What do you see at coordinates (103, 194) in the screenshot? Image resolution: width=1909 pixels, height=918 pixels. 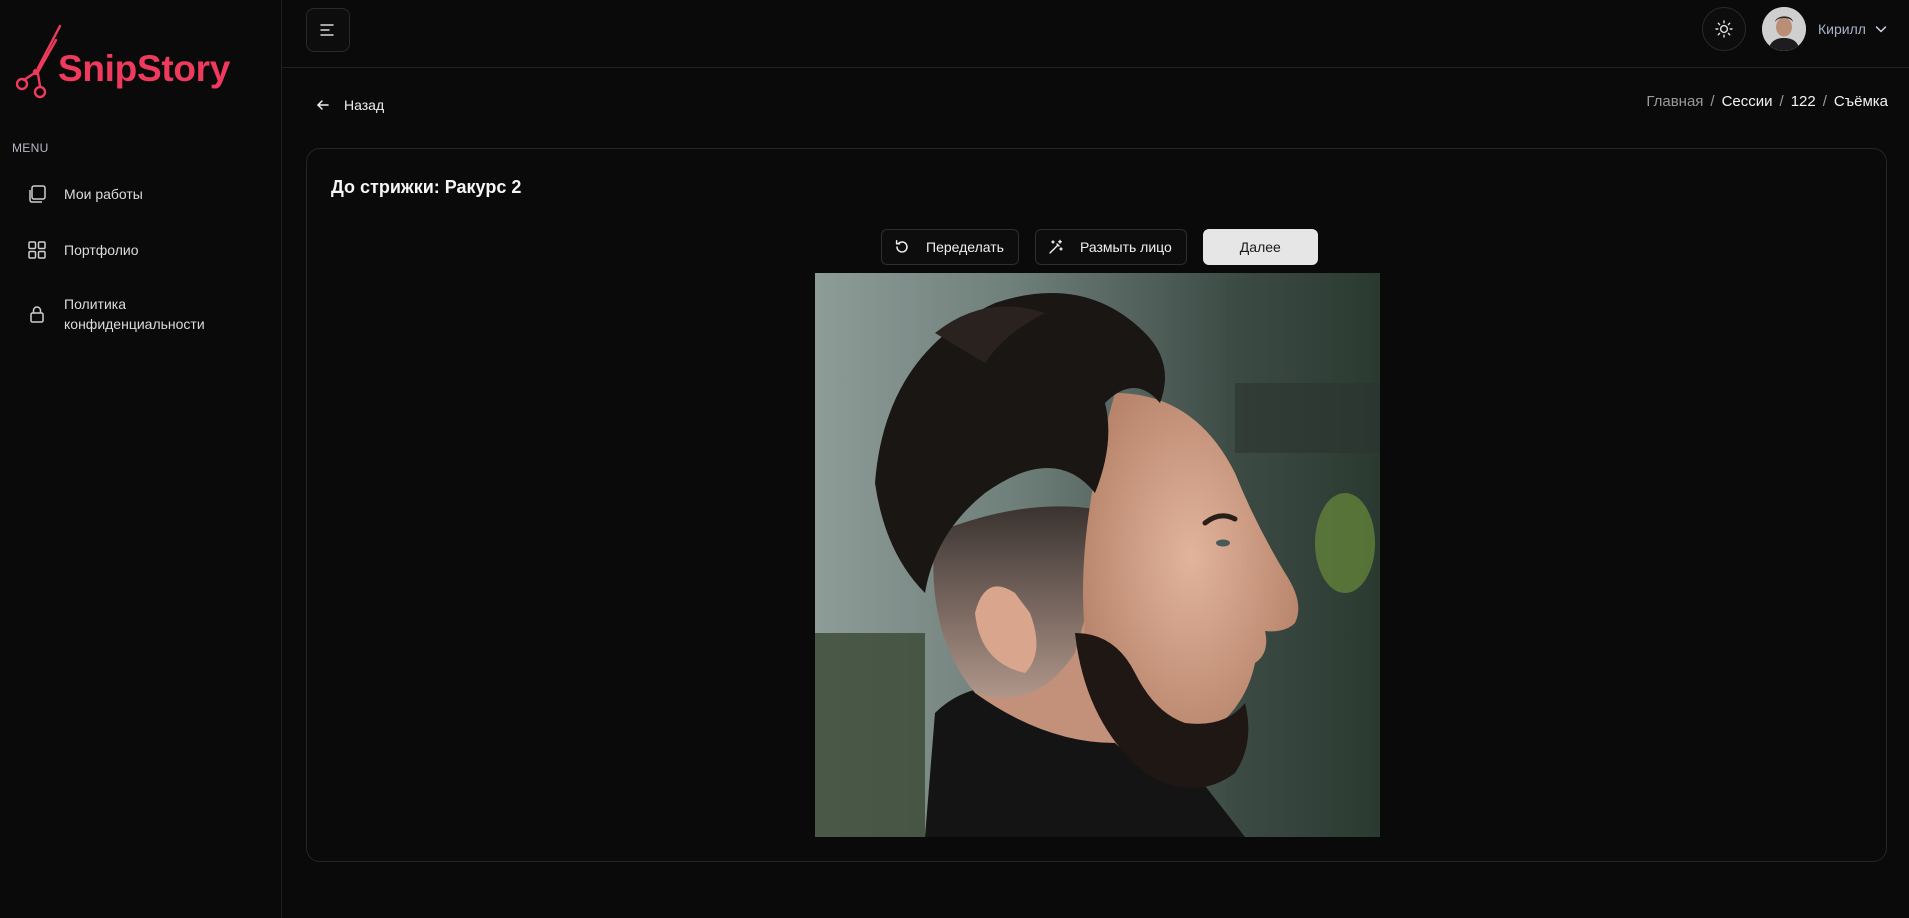 I see `sidebar-item-label: Мои работы` at bounding box center [103, 194].